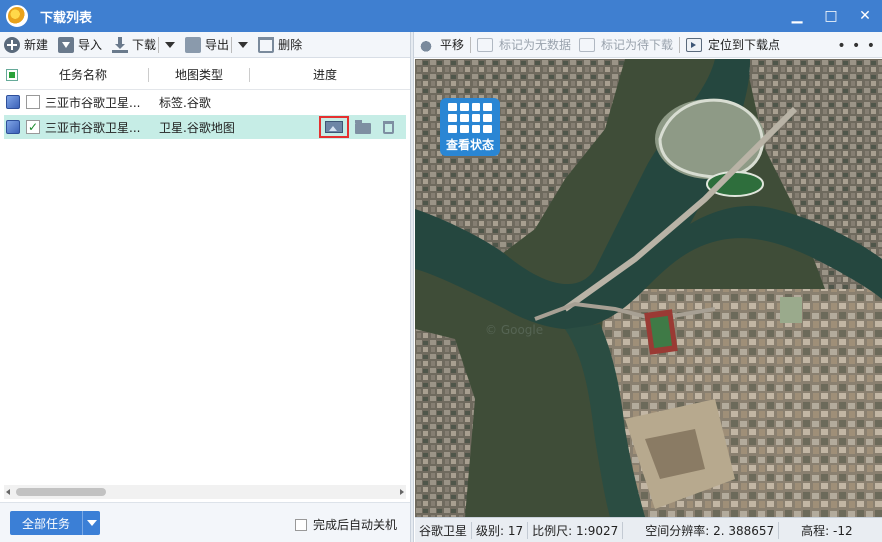 This screenshot has width=882, height=542. Describe the element at coordinates (205, 522) in the screenshot. I see `task-footer: 全部任务 完成后自动关机` at that location.